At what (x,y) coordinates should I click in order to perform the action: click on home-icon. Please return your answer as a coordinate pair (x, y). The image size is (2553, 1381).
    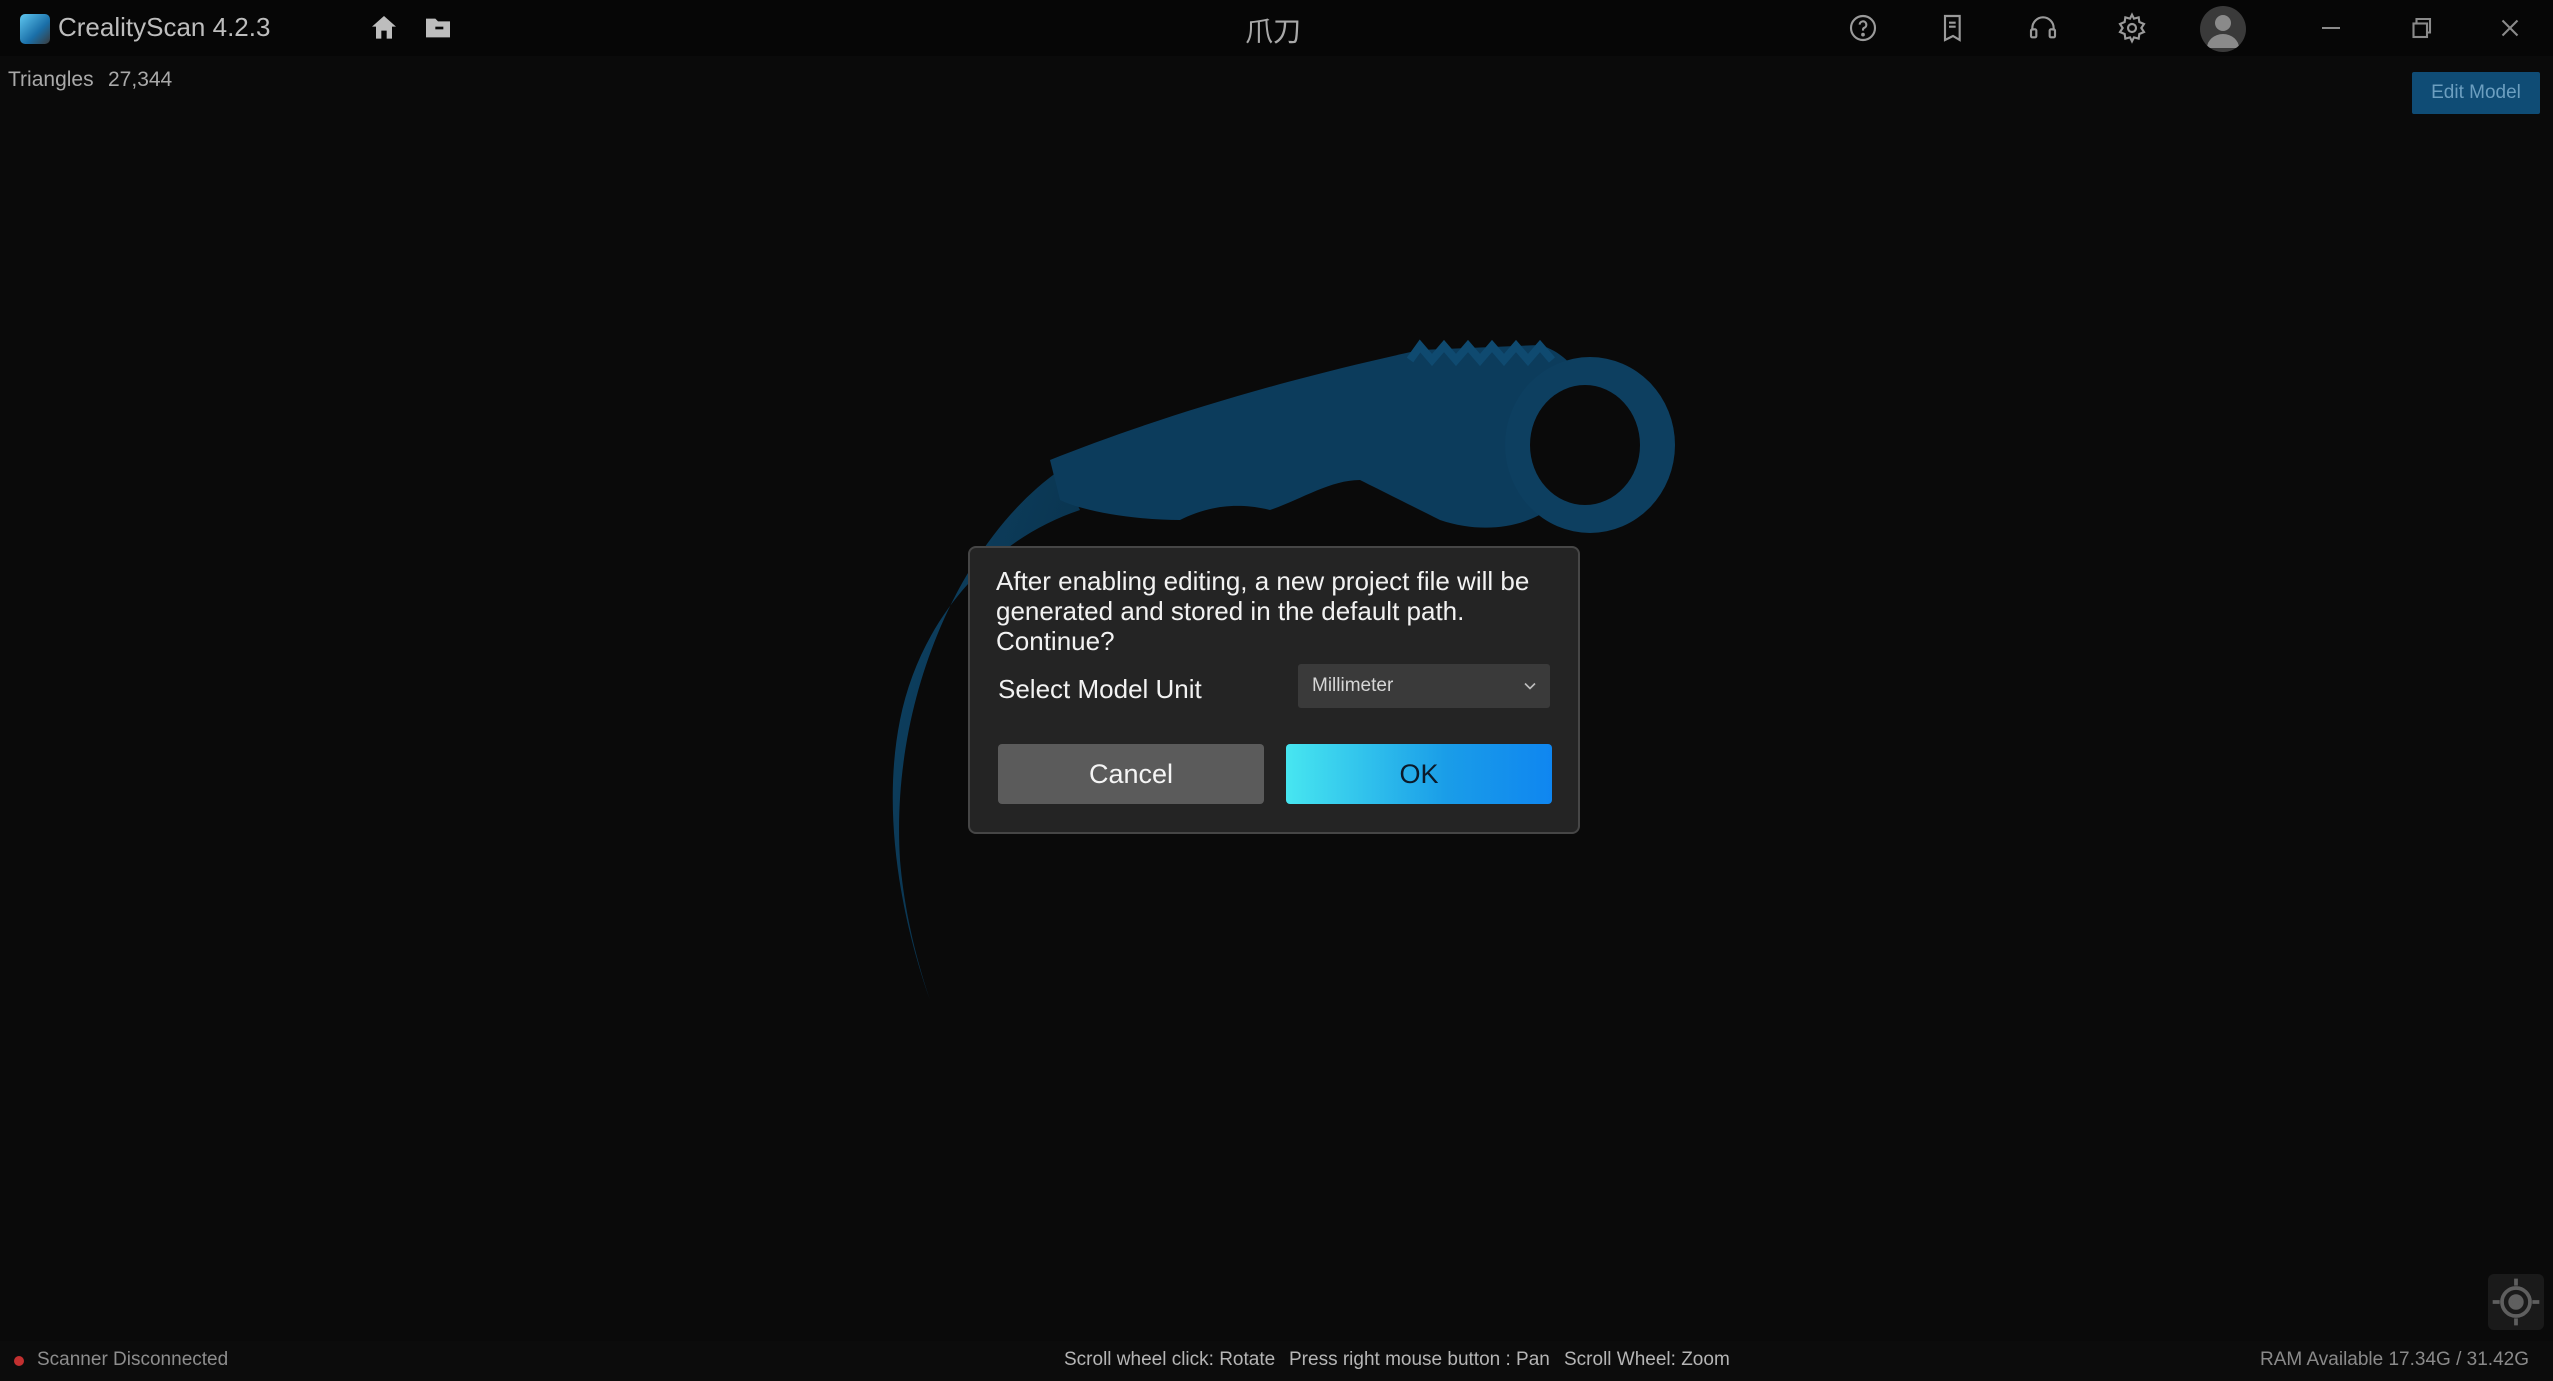
    Looking at the image, I should click on (384, 28).